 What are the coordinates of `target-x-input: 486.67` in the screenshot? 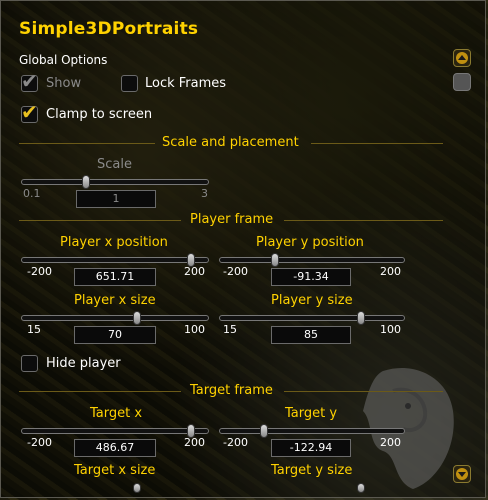 It's located at (115, 448).